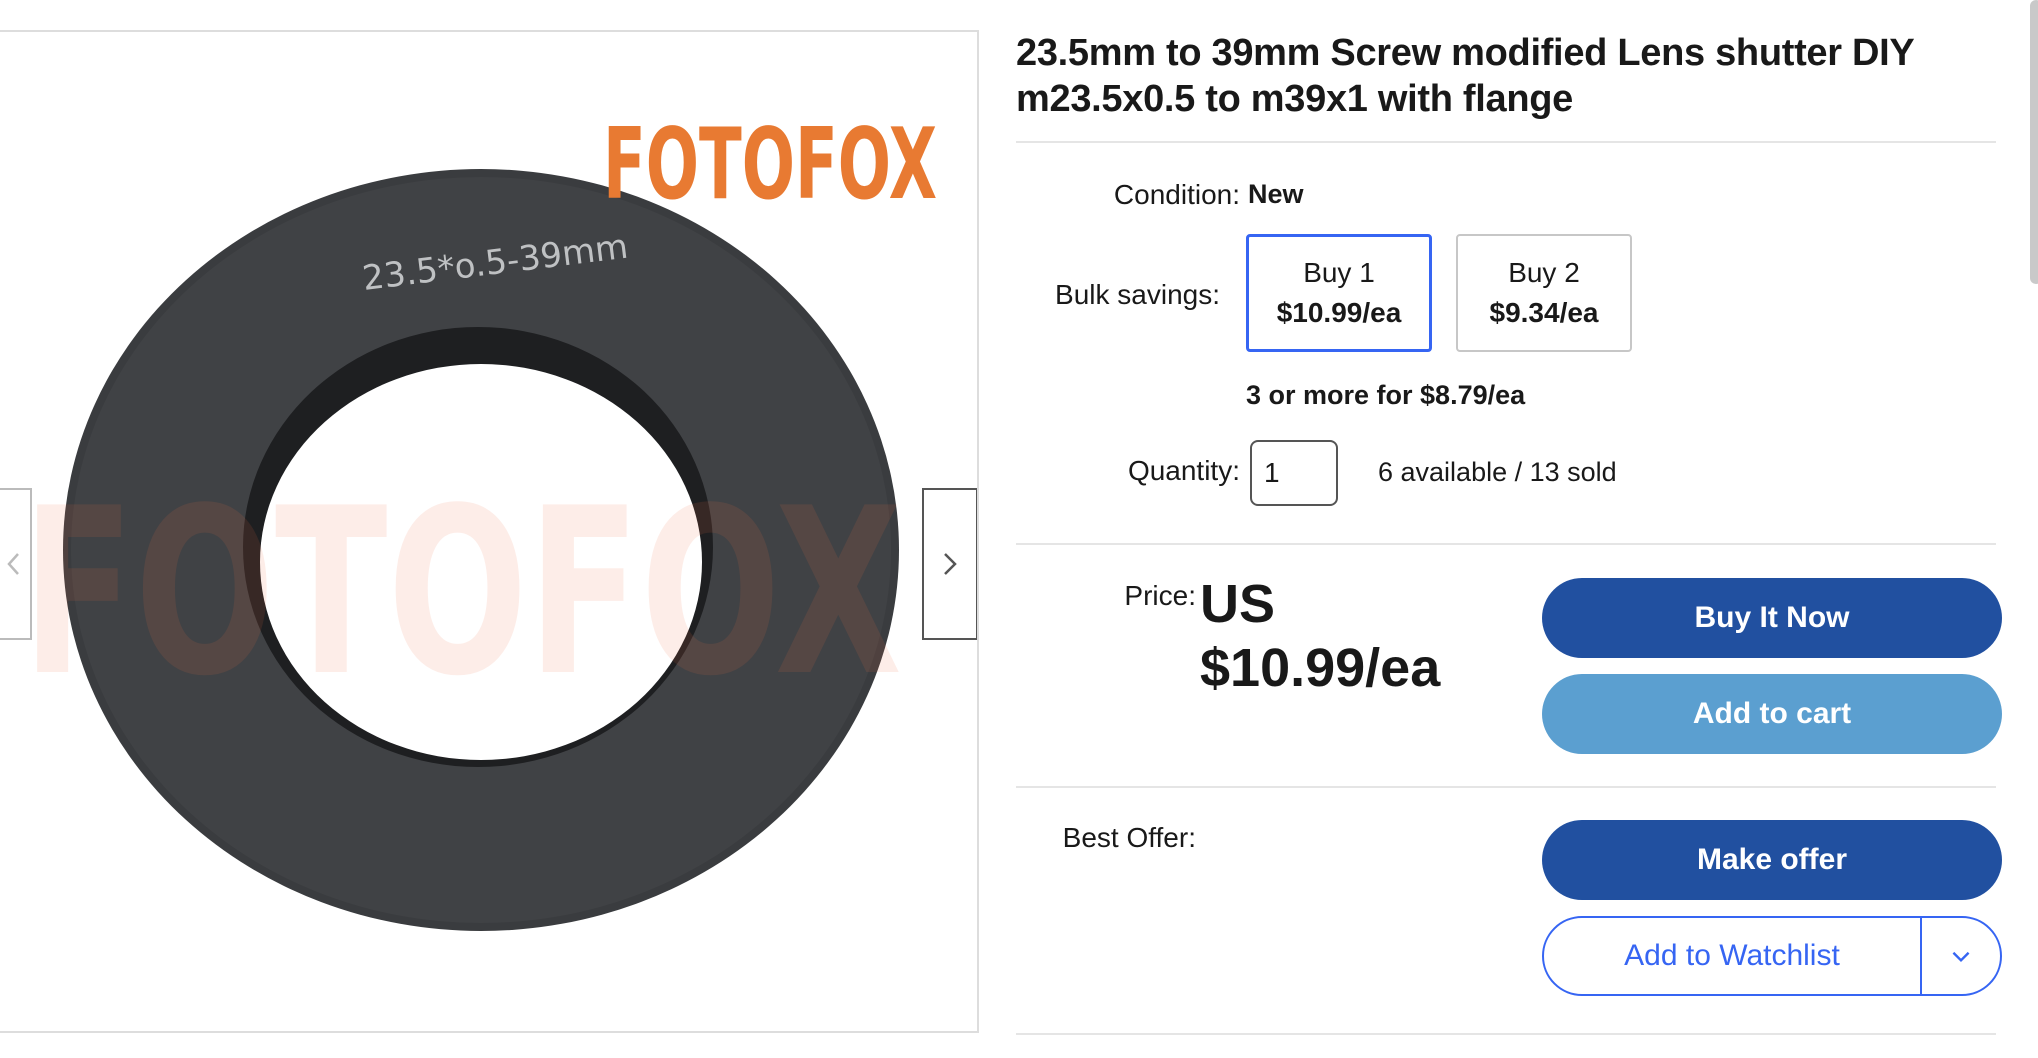 This screenshot has height=1058, width=2038. Describe the element at coordinates (1339, 272) in the screenshot. I see `bulk-option-qty: Buy 1` at that location.